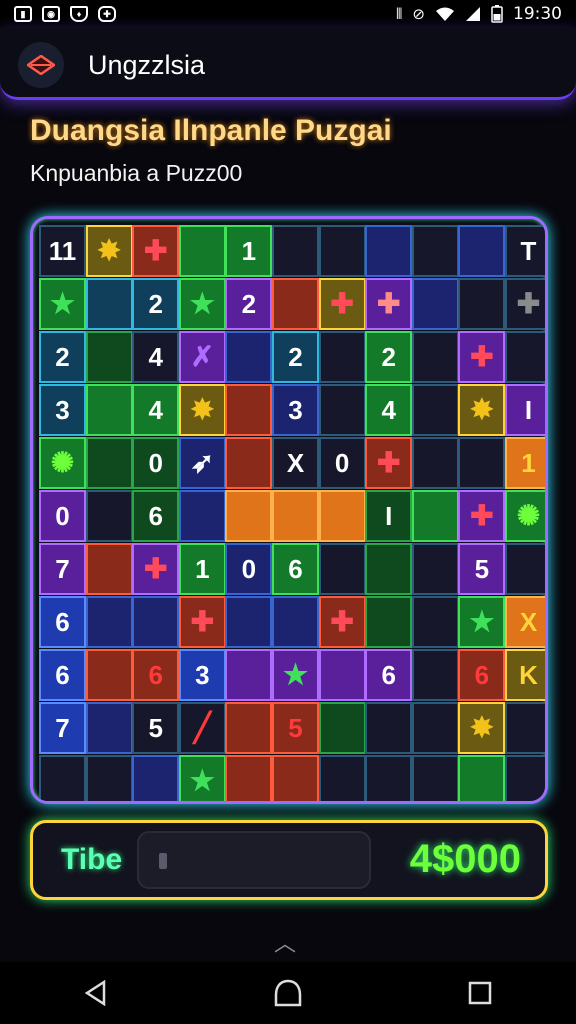  What do you see at coordinates (288, 993) in the screenshot?
I see `home-icon` at bounding box center [288, 993].